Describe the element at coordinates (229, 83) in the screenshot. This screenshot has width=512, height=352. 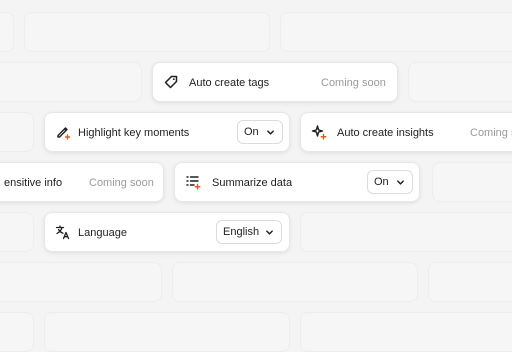
I see `feature-label: Auto create tags` at that location.